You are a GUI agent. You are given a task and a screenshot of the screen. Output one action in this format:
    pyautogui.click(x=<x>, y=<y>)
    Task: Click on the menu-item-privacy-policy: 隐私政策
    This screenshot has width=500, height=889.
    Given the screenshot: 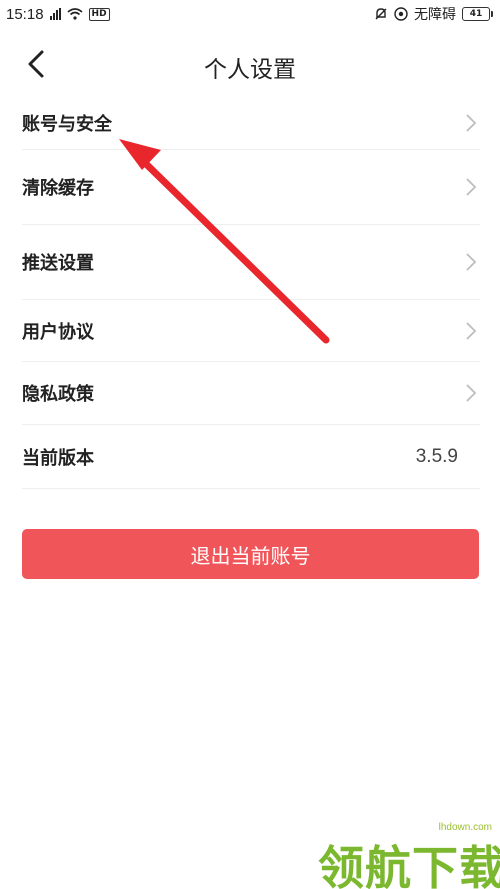 What is the action you would take?
    pyautogui.click(x=251, y=393)
    